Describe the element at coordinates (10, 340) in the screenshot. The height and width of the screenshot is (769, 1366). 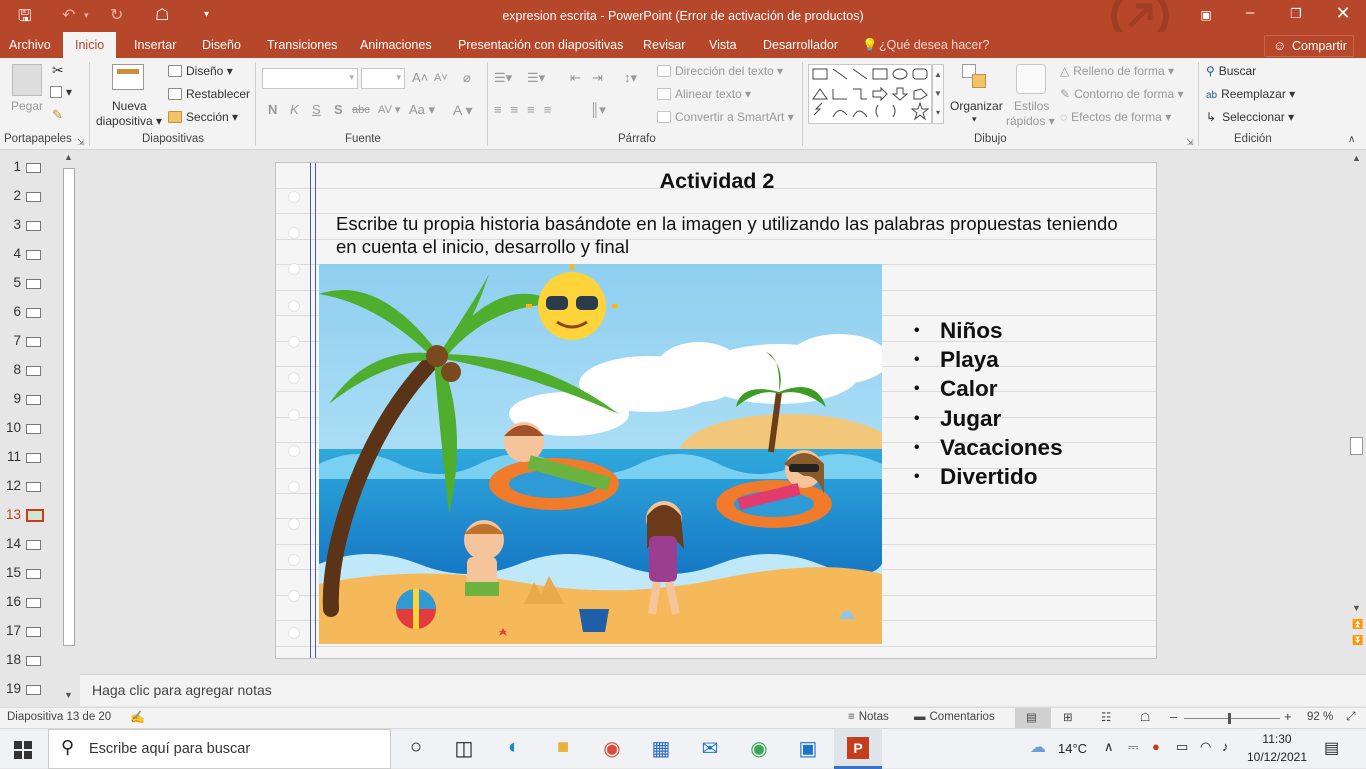
I see `slide-thumbnail-number: 7` at that location.